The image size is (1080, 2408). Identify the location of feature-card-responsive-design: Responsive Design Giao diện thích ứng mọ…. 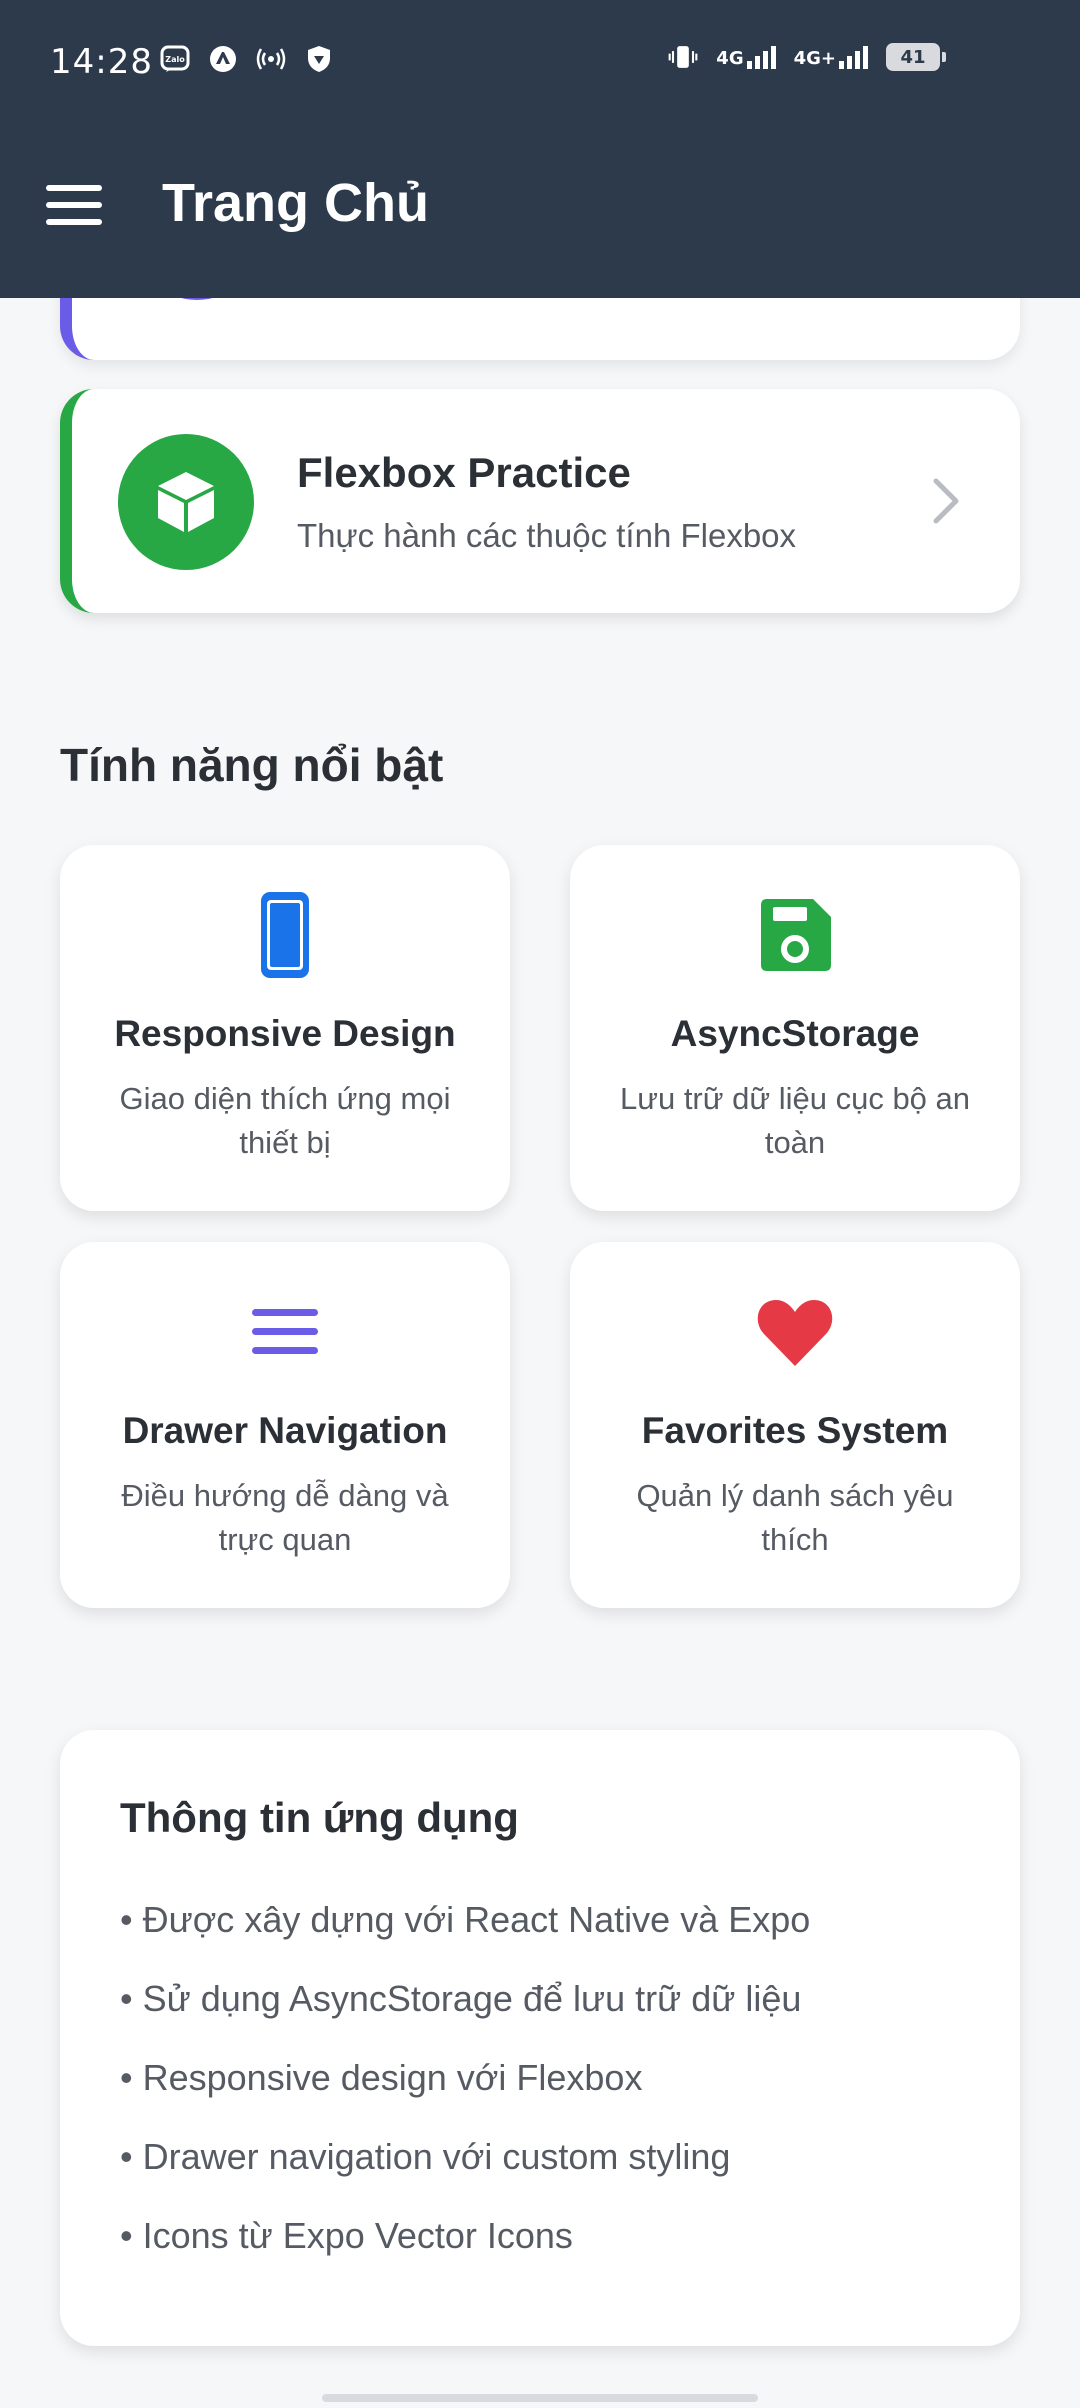
(285, 1028).